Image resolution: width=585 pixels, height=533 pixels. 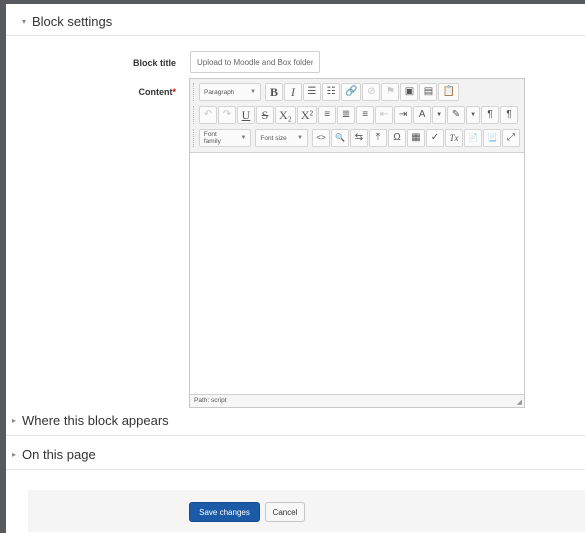 What do you see at coordinates (428, 92) in the screenshot?
I see `media-icon: ▤` at bounding box center [428, 92].